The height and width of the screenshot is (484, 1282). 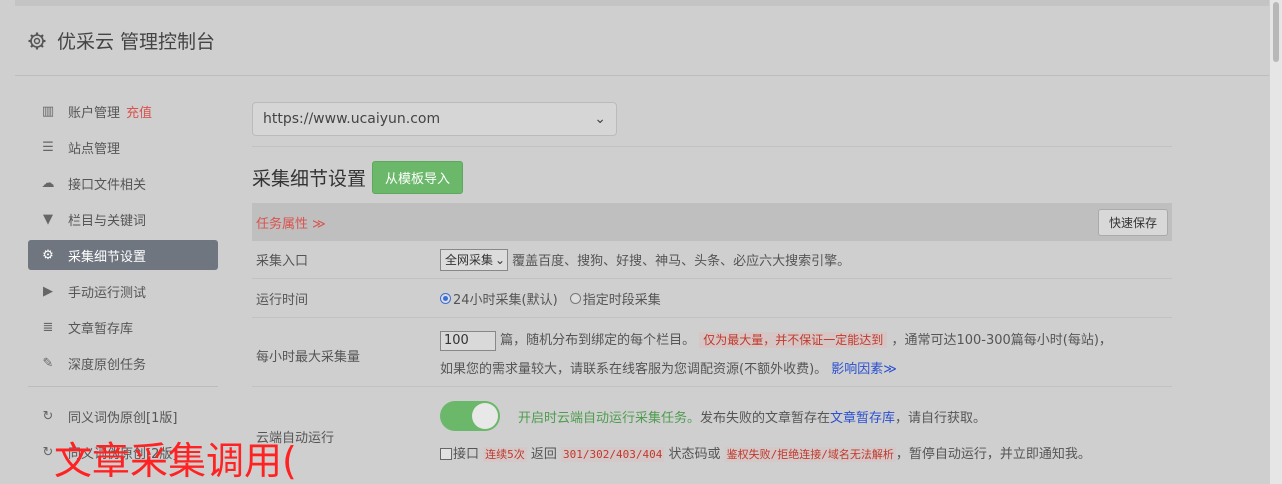 What do you see at coordinates (1276, 242) in the screenshot?
I see `page-scrollbar` at bounding box center [1276, 242].